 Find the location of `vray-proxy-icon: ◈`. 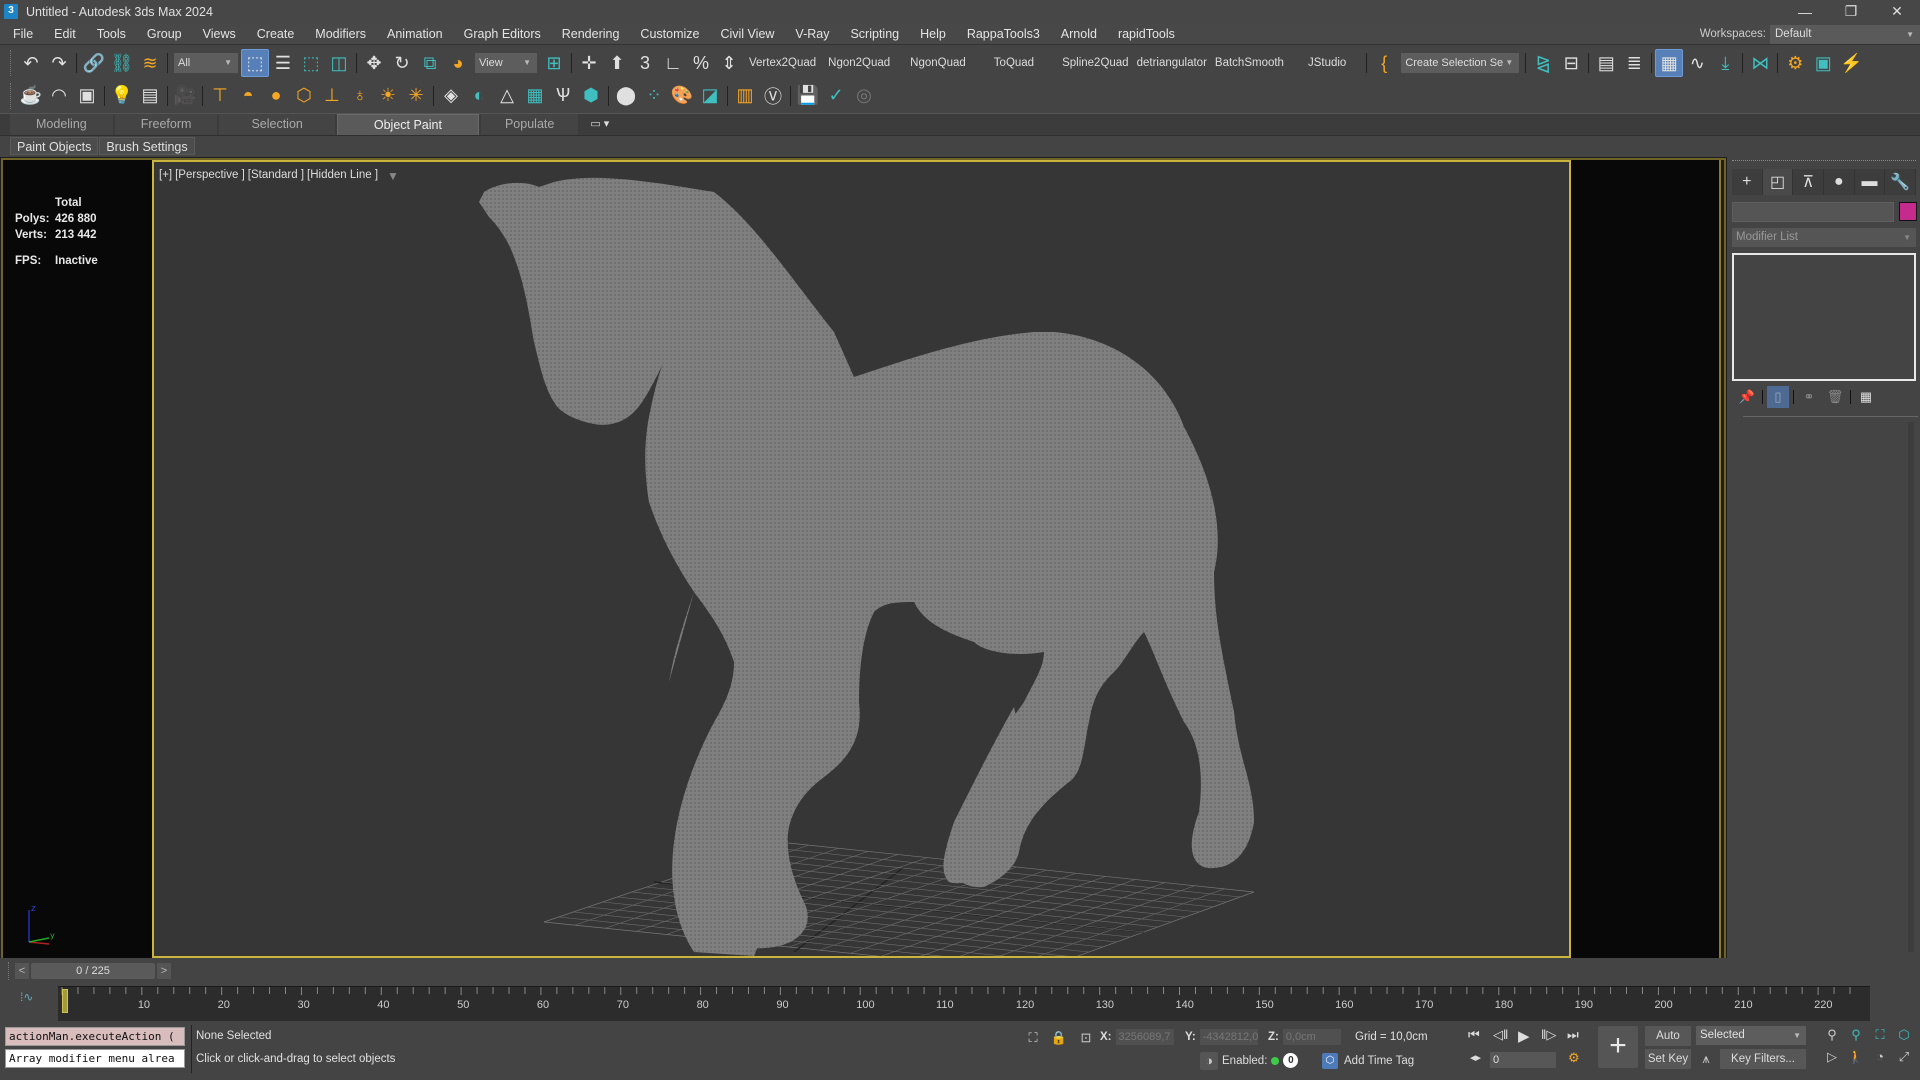

vray-proxy-icon: ◈ is located at coordinates (451, 96).